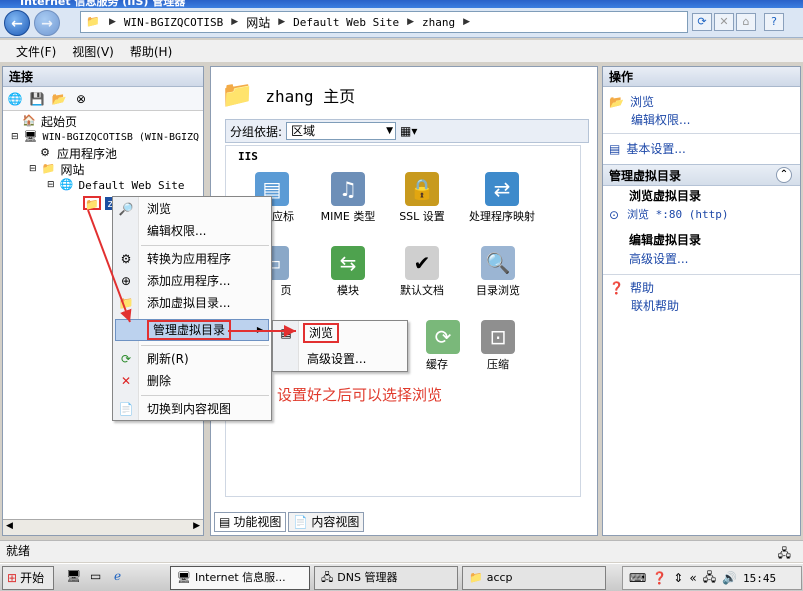 The width and height of the screenshot is (803, 591). I want to click on action-online-help: 联机帮助, so click(701, 306).